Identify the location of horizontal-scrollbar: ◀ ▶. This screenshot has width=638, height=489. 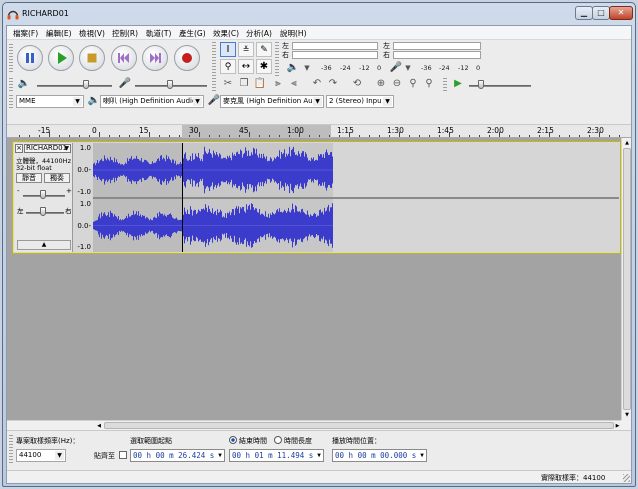
(314, 425).